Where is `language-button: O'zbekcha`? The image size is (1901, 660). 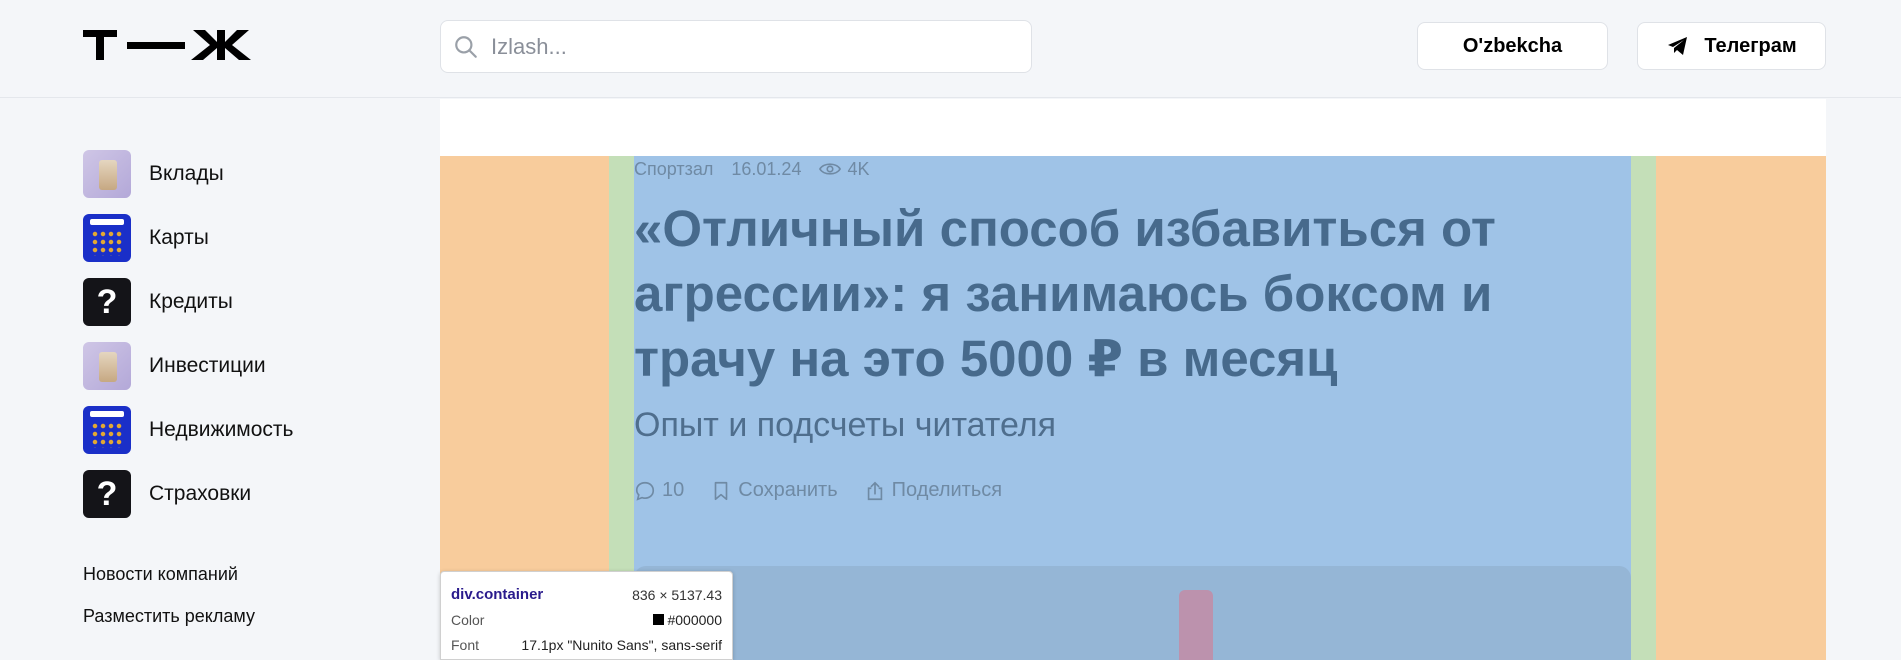 language-button: O'zbekcha is located at coordinates (1512, 46).